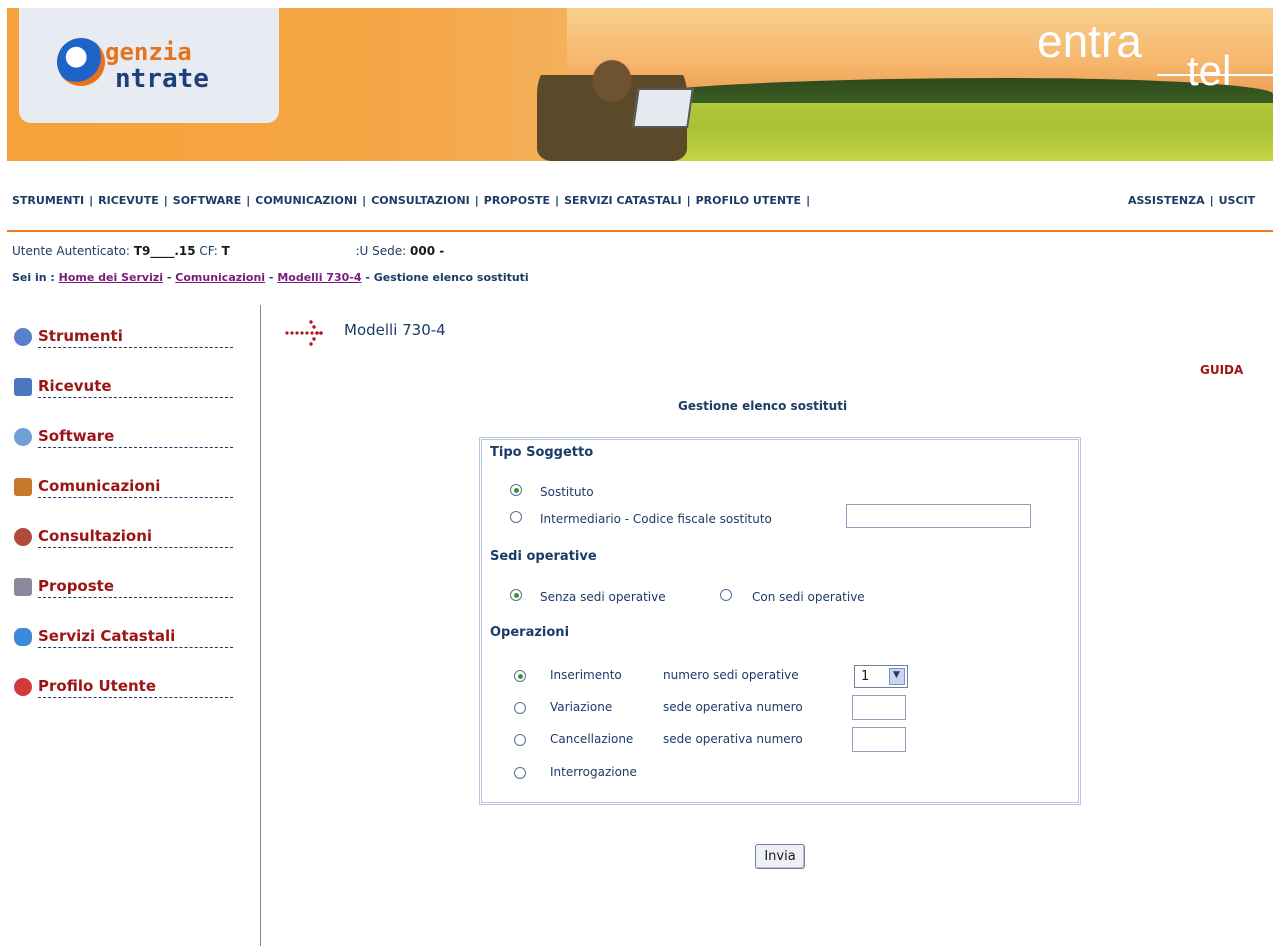  I want to click on cf-value: T, so click(225, 251).